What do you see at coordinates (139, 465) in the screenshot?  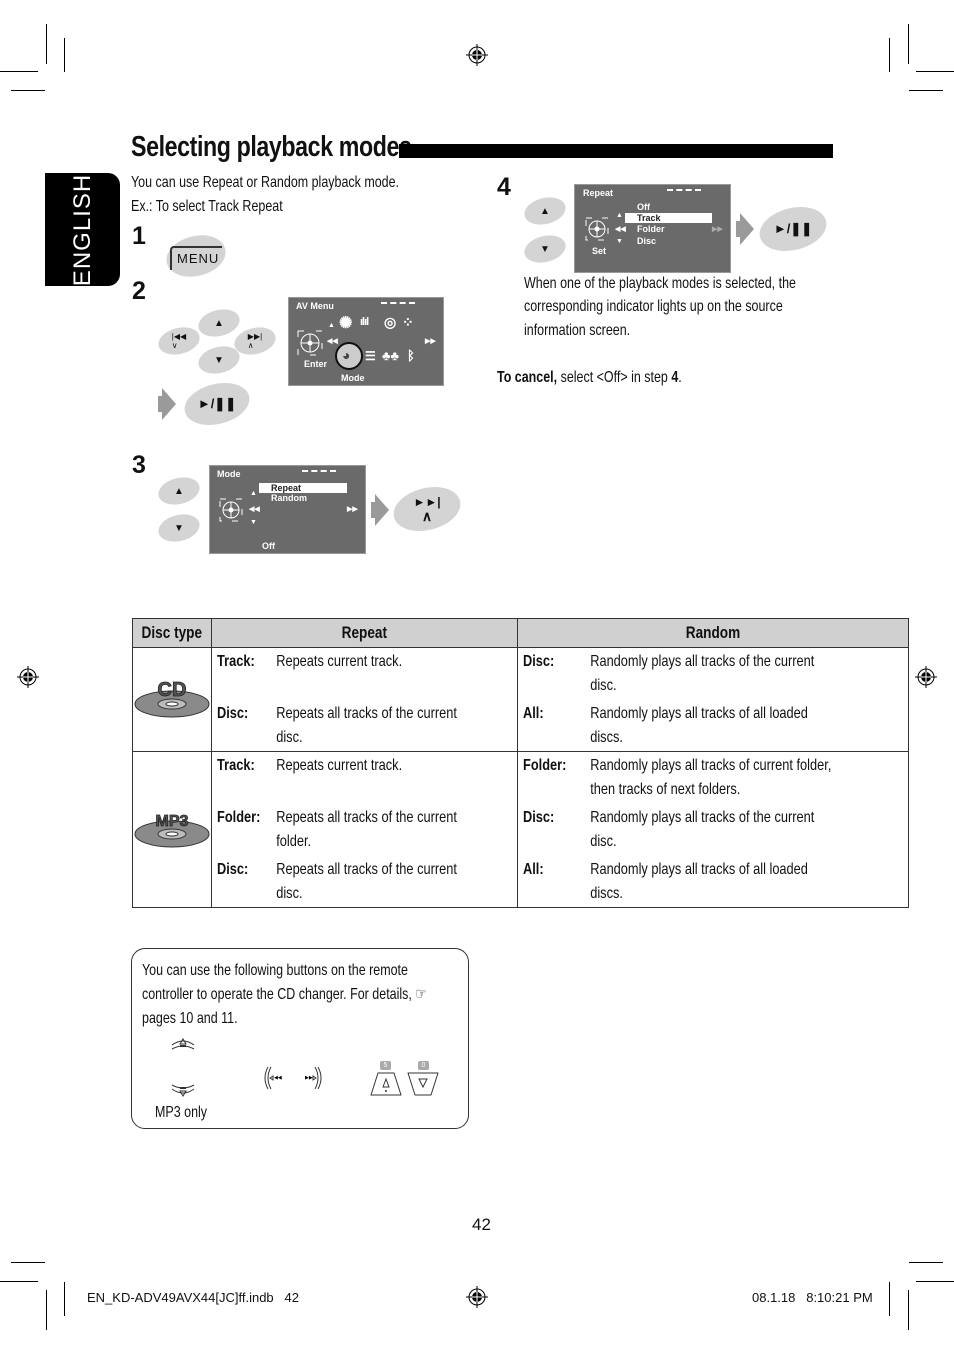 I see `step-3-number: 3` at bounding box center [139, 465].